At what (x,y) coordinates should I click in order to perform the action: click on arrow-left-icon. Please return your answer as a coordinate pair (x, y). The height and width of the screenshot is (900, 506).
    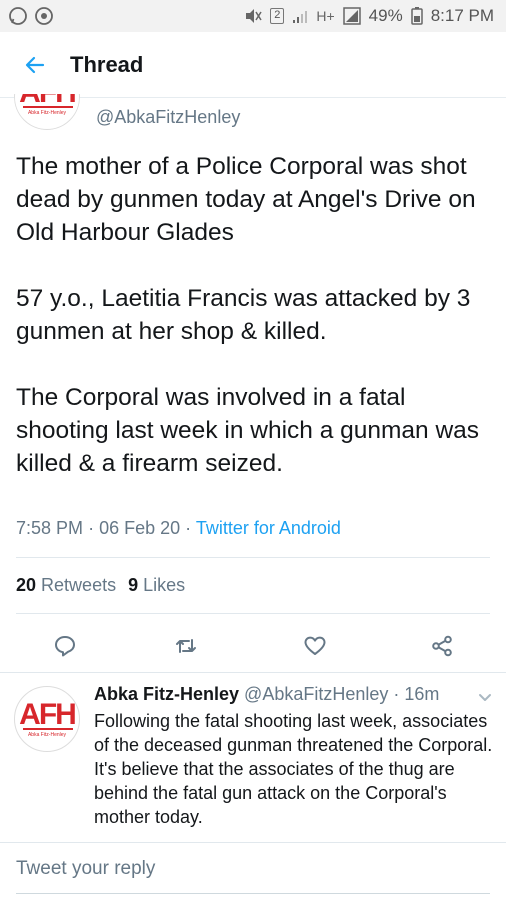
    Looking at the image, I should click on (35, 64).